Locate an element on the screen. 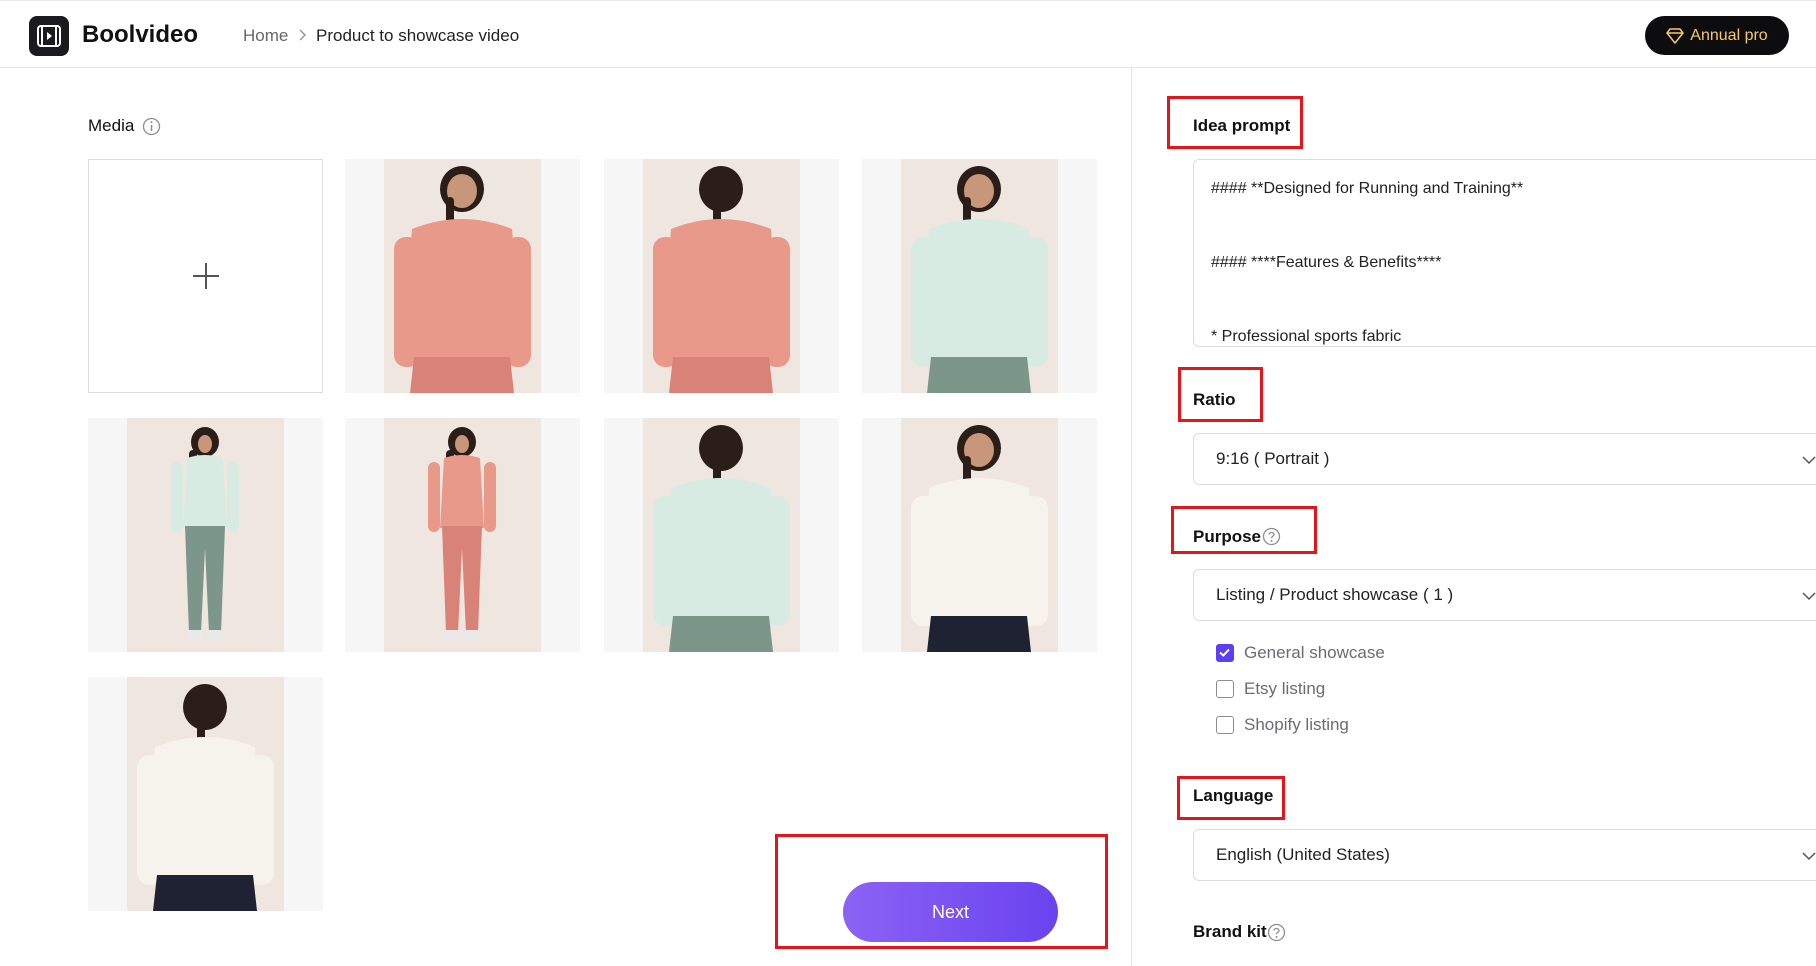 The image size is (1816, 966). language-value: English (United States) is located at coordinates (1303, 854).